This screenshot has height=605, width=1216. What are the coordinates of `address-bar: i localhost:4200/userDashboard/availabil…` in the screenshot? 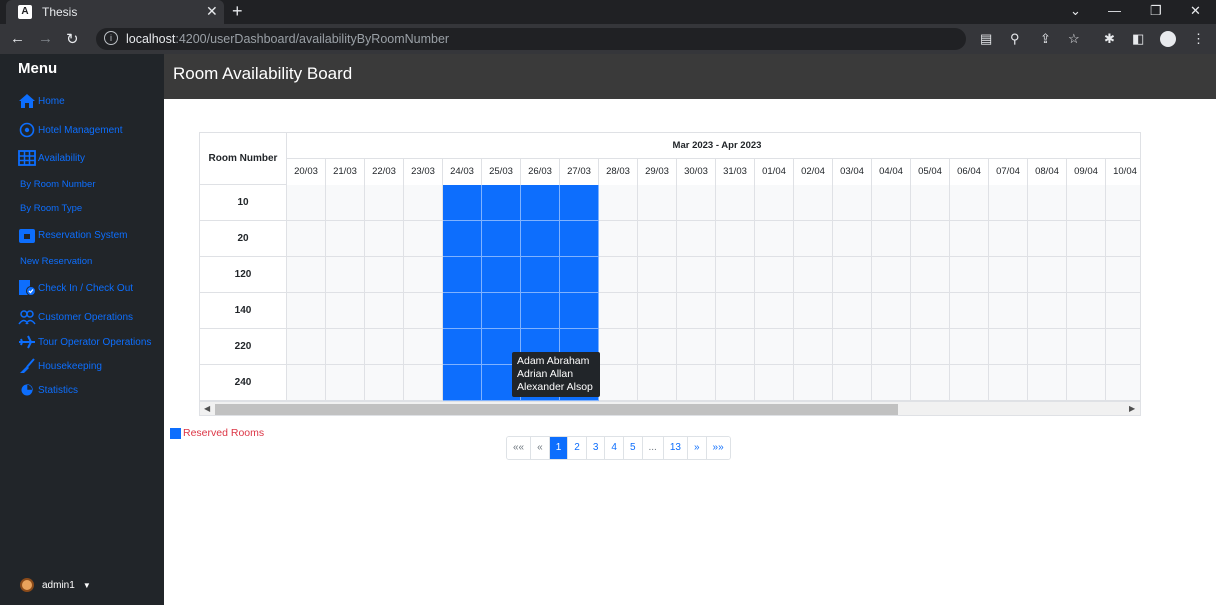 It's located at (531, 39).